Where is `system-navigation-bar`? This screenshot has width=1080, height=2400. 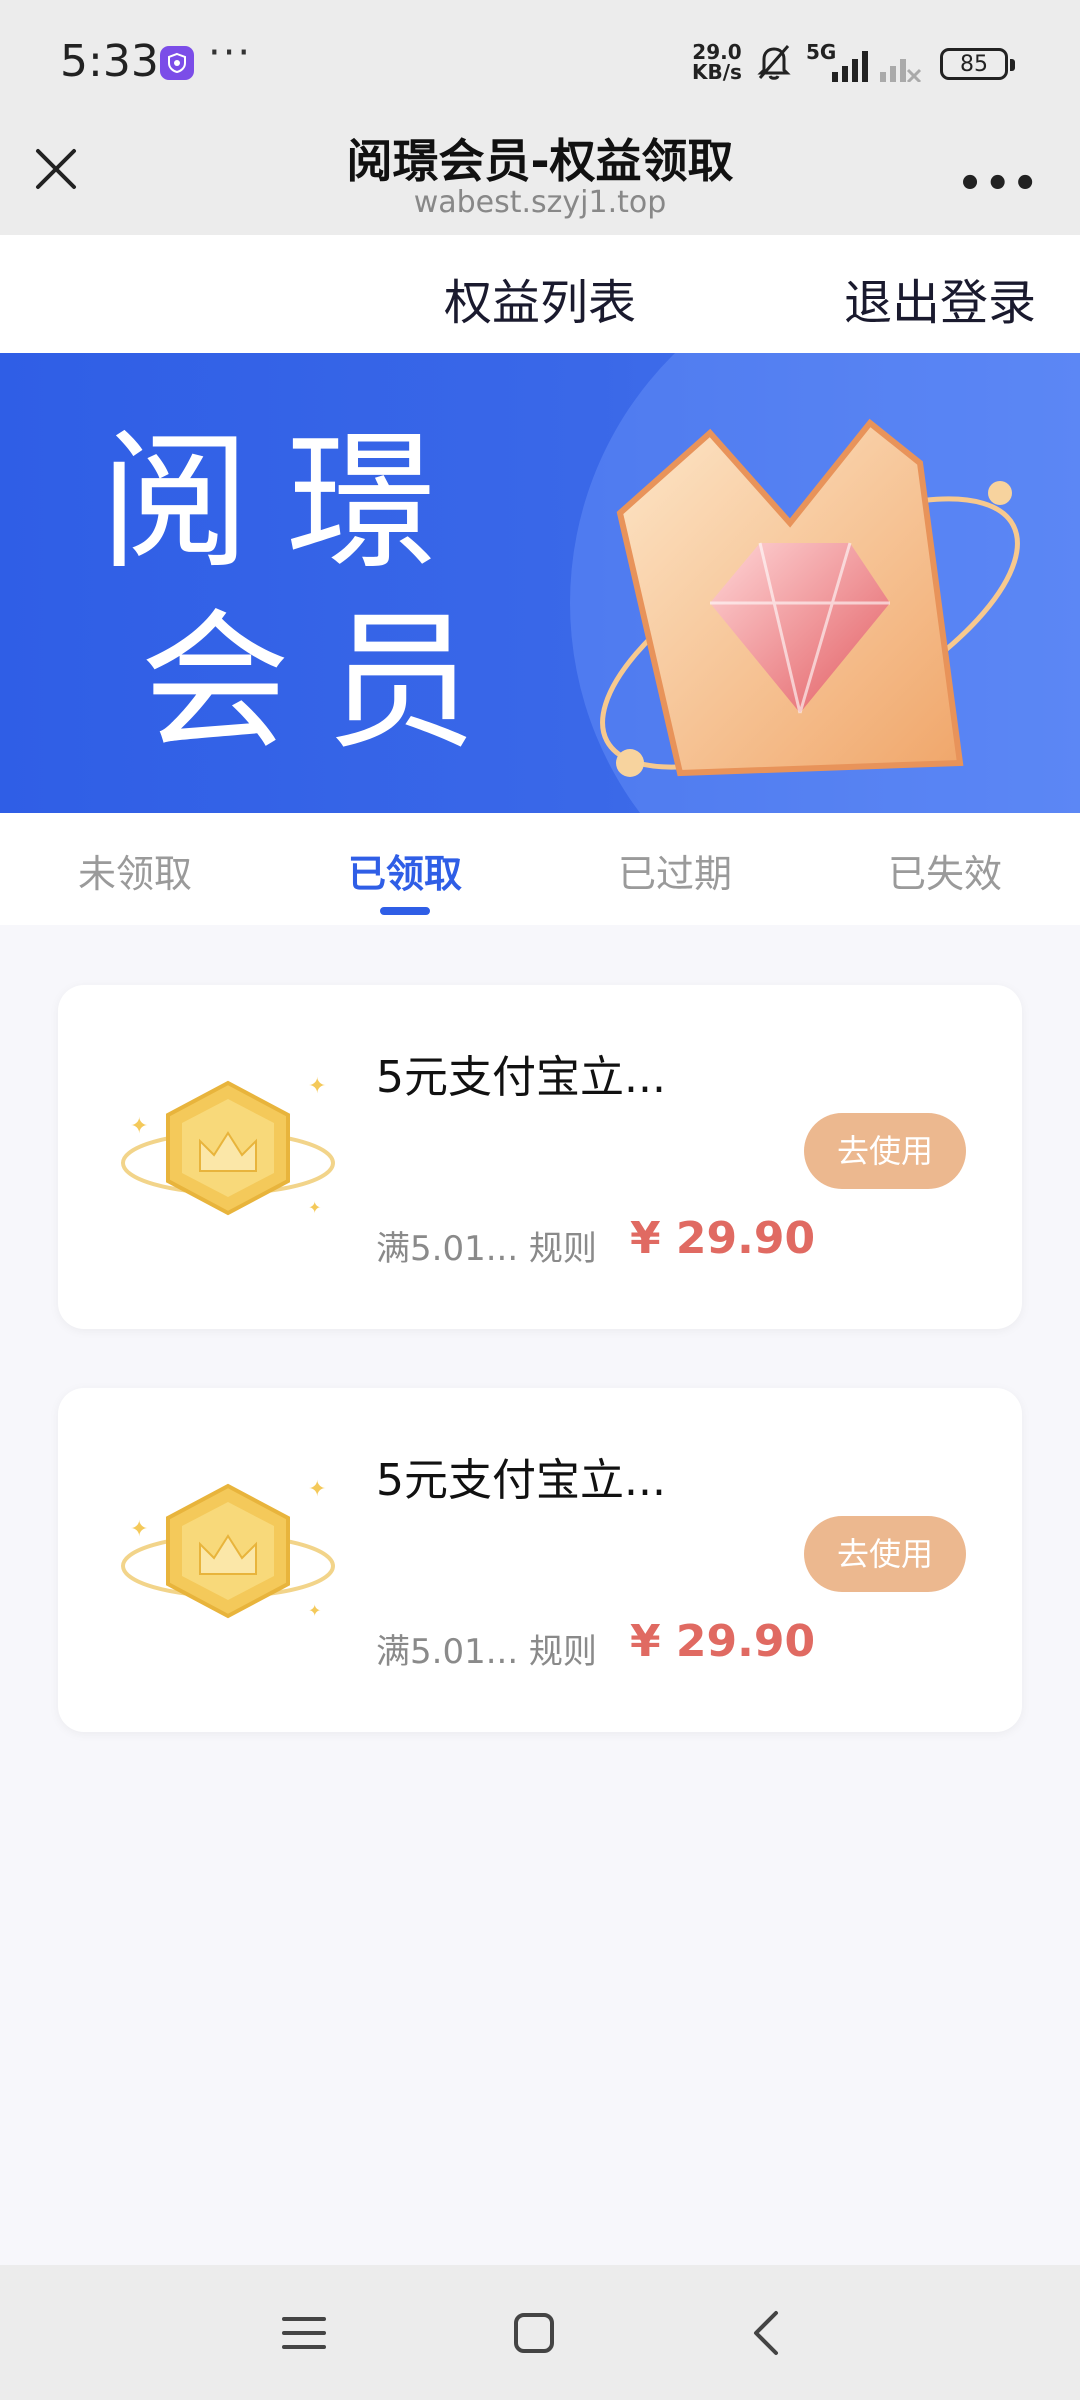
system-navigation-bar is located at coordinates (540, 2332).